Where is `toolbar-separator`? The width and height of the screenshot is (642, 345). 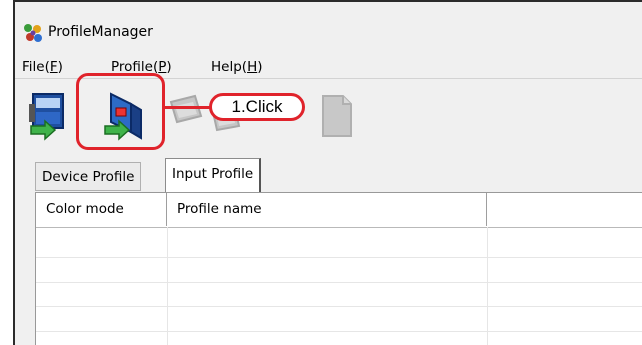
toolbar-separator is located at coordinates (328, 78).